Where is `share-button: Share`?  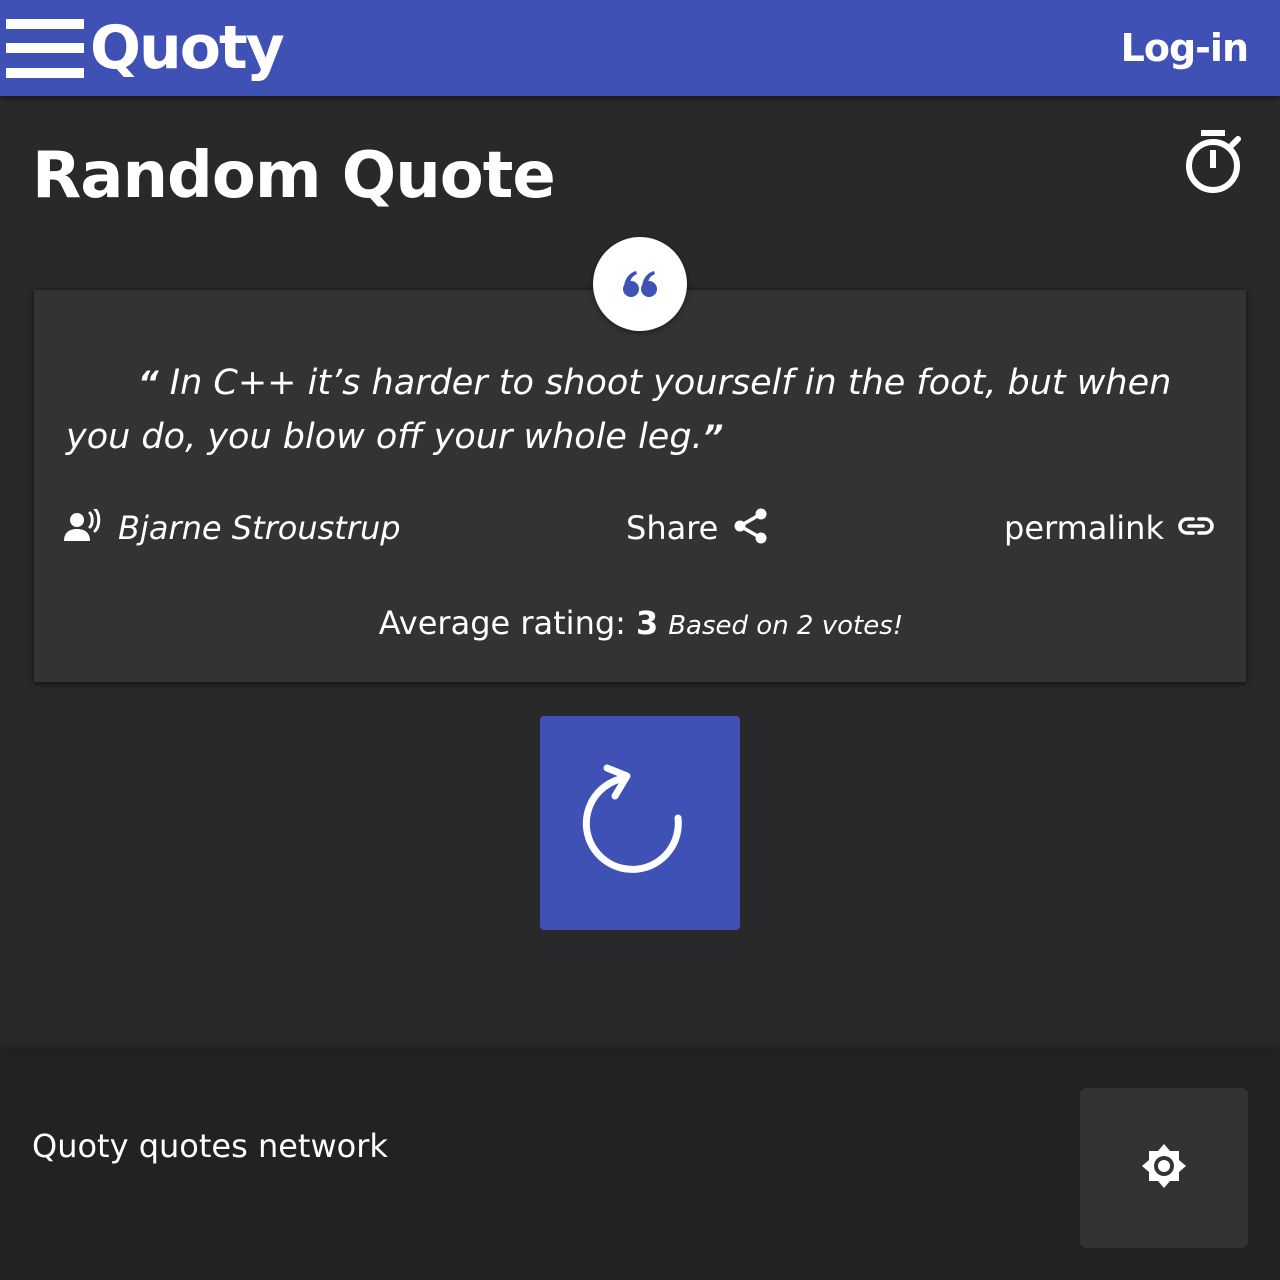 share-button: Share is located at coordinates (697, 528).